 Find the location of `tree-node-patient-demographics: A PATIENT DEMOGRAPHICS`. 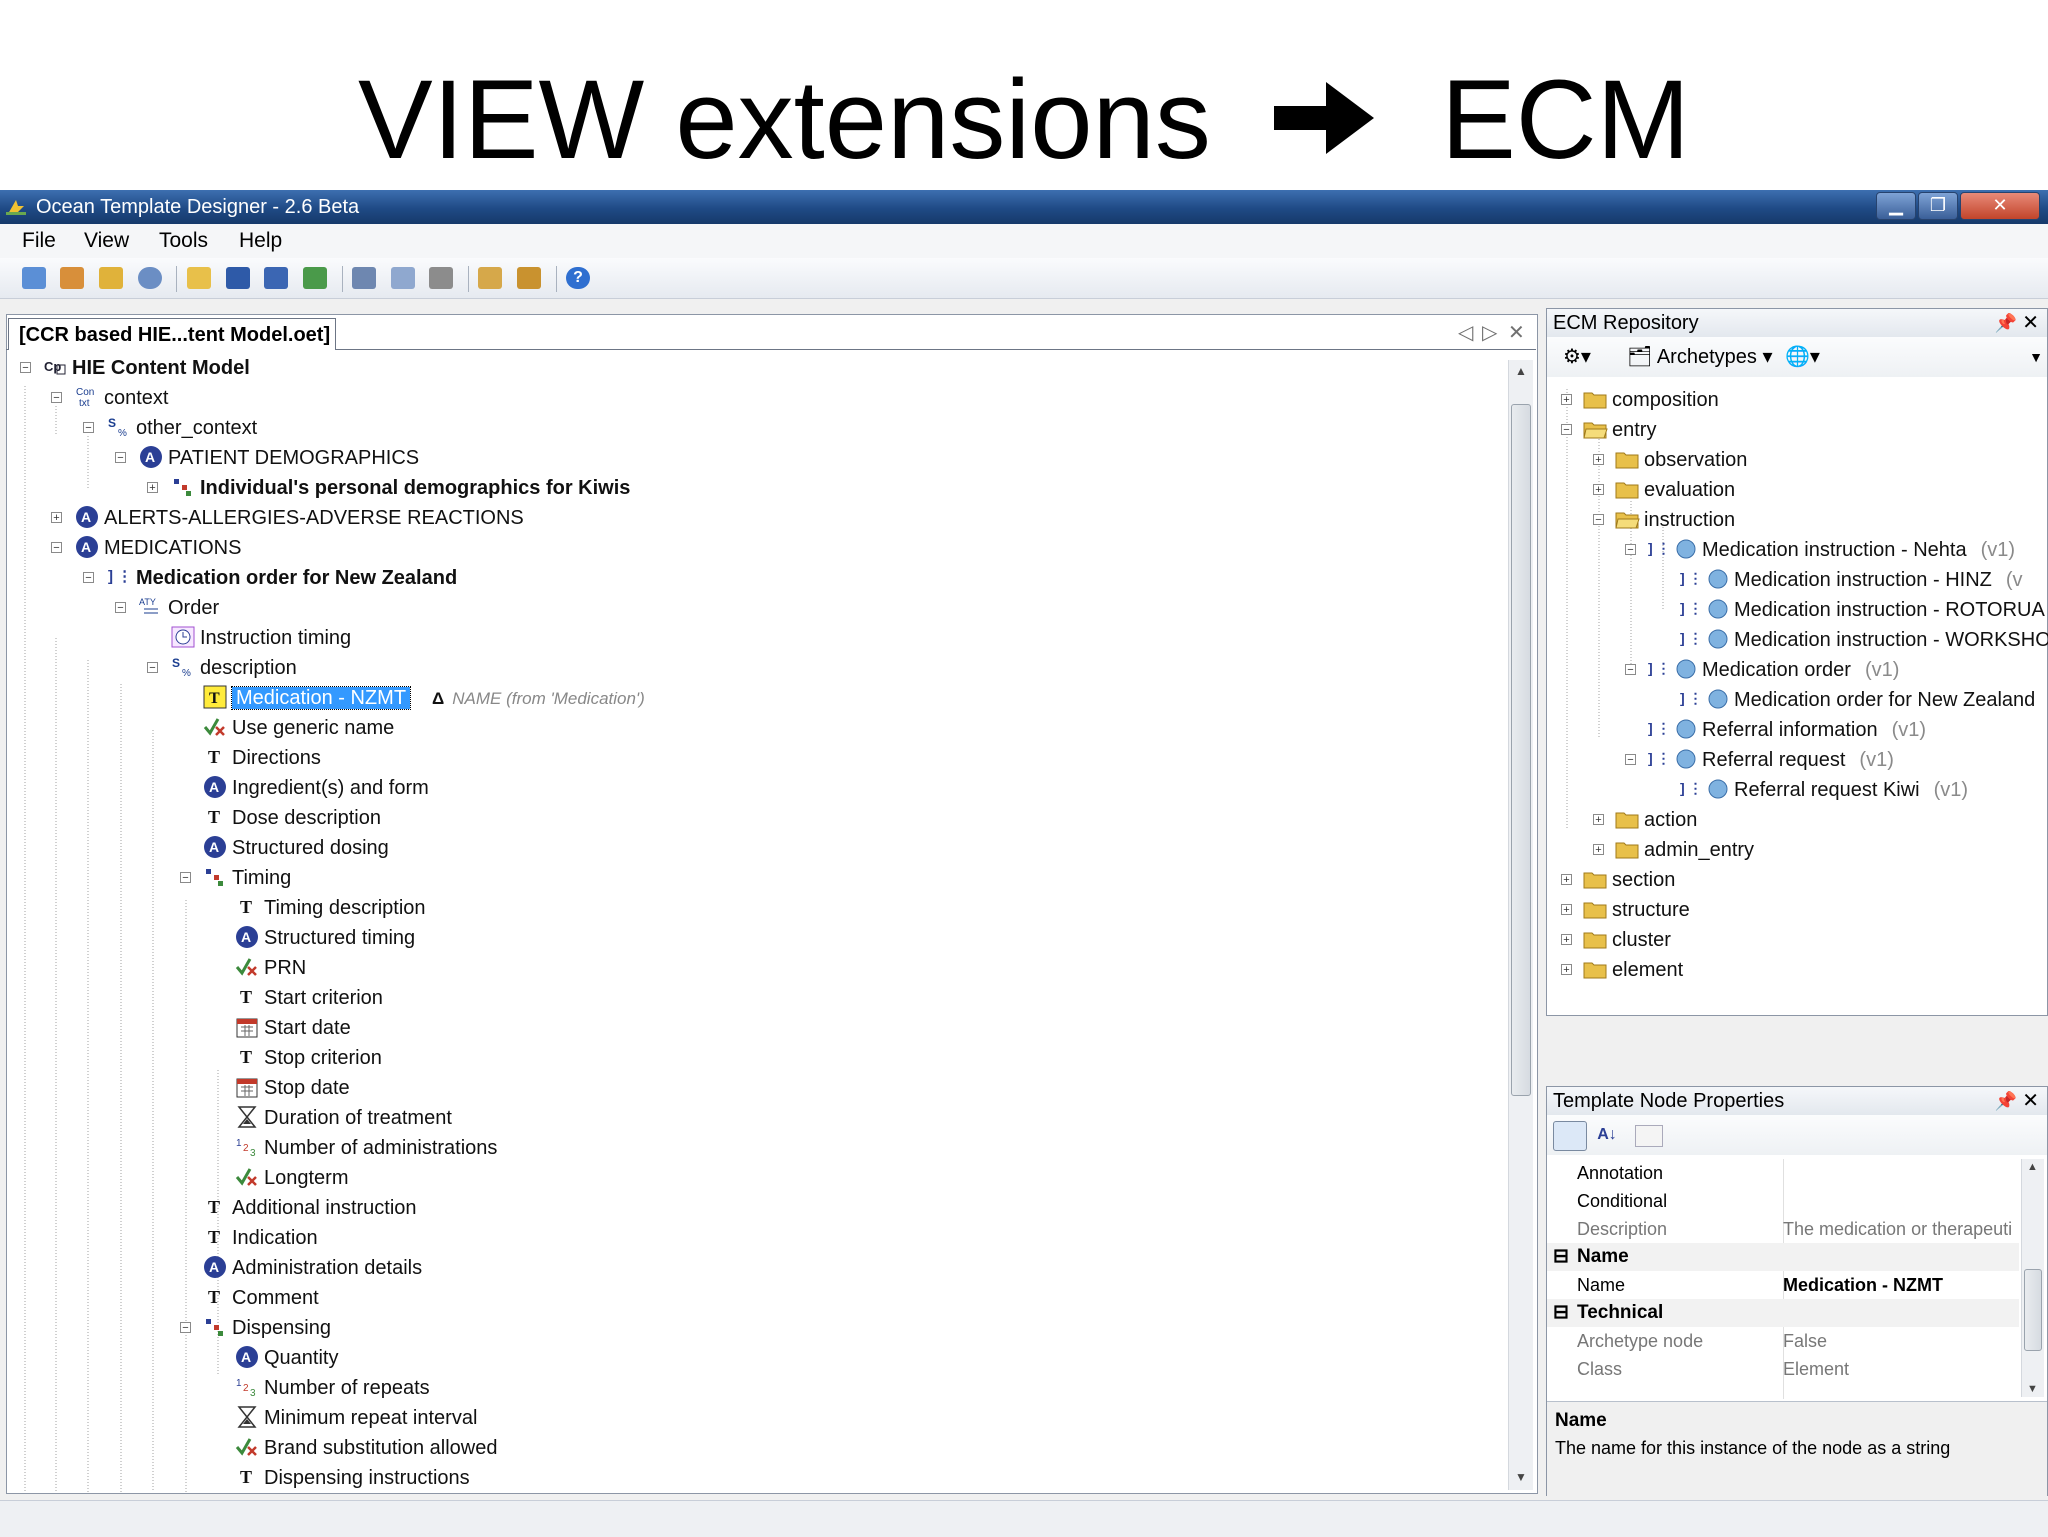

tree-node-patient-demographics: A PATIENT DEMOGRAPHICS is located at coordinates (278, 458).